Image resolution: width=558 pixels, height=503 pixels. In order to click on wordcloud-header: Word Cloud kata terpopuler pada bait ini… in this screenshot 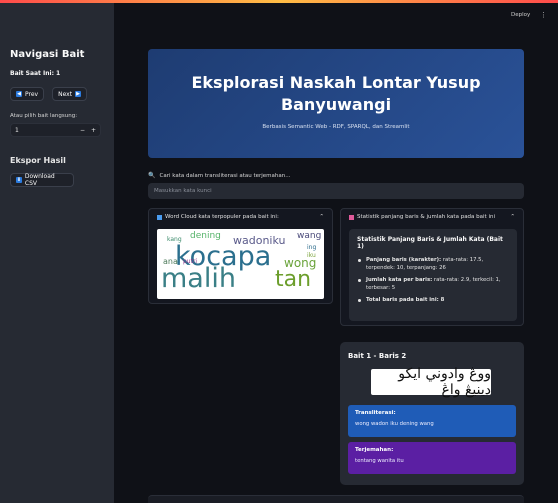, I will do `click(240, 217)`.